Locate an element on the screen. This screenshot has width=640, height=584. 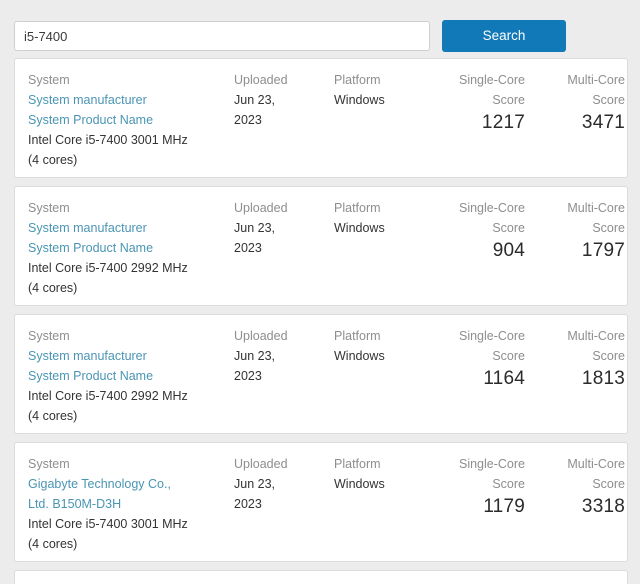
single-core-score: 904 is located at coordinates (508, 250).